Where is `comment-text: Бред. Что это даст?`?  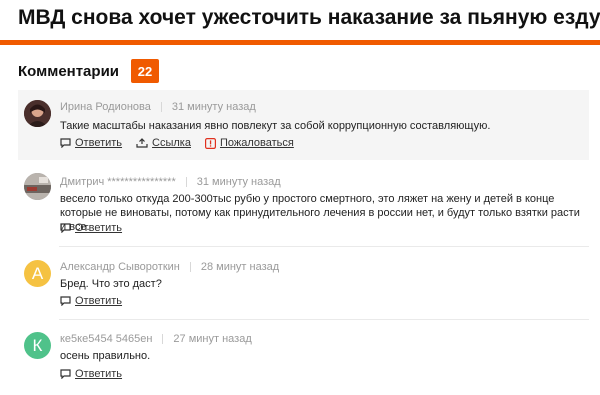 comment-text: Бред. Что это даст? is located at coordinates (111, 284).